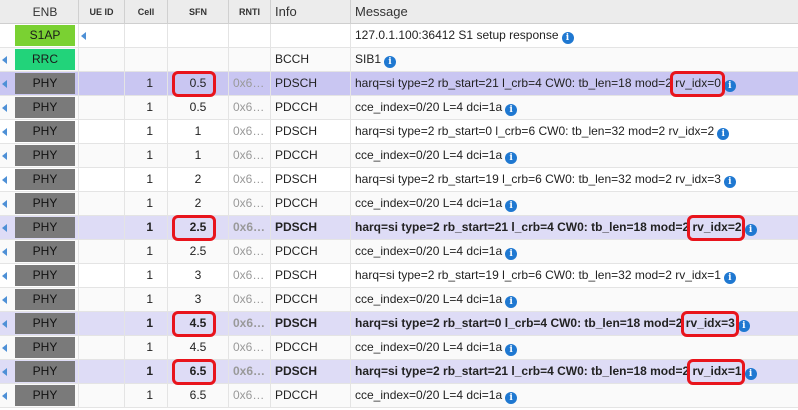 The image size is (798, 410). Describe the element at coordinates (102, 12) in the screenshot. I see `column-header-ue-id: UE ID` at that location.